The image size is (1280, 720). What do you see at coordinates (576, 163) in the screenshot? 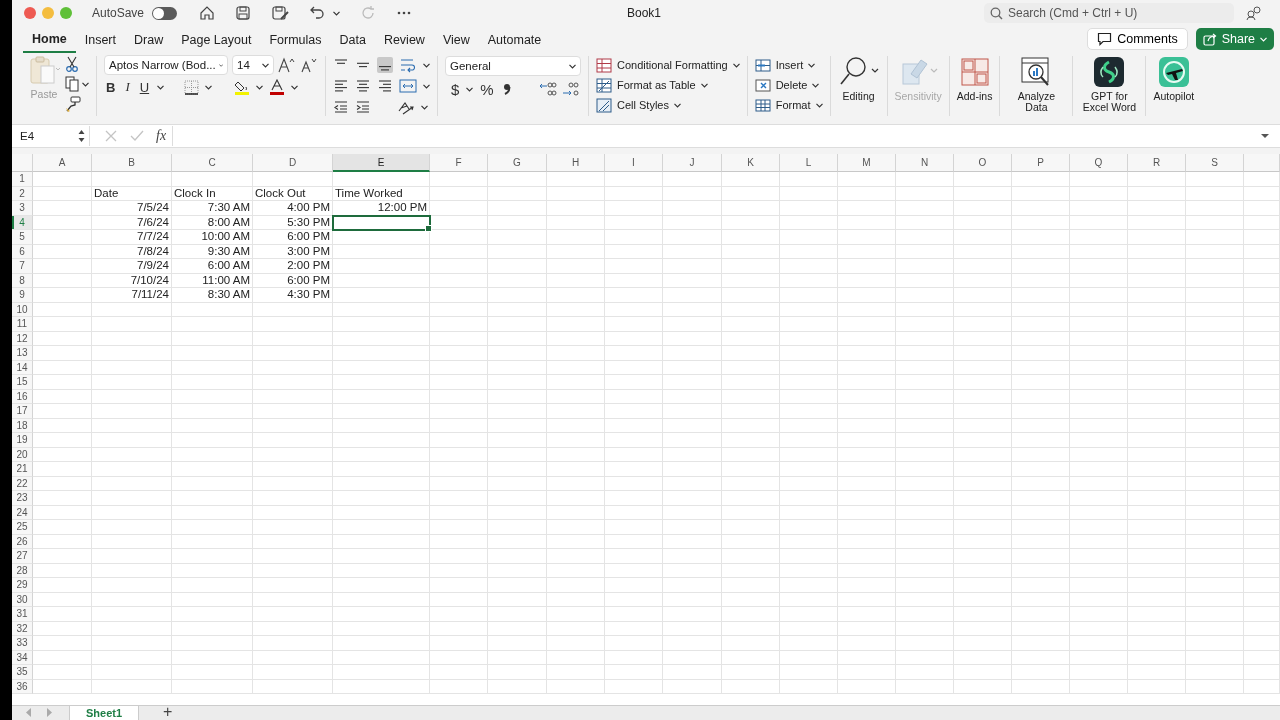
I see `column-header: H` at bounding box center [576, 163].